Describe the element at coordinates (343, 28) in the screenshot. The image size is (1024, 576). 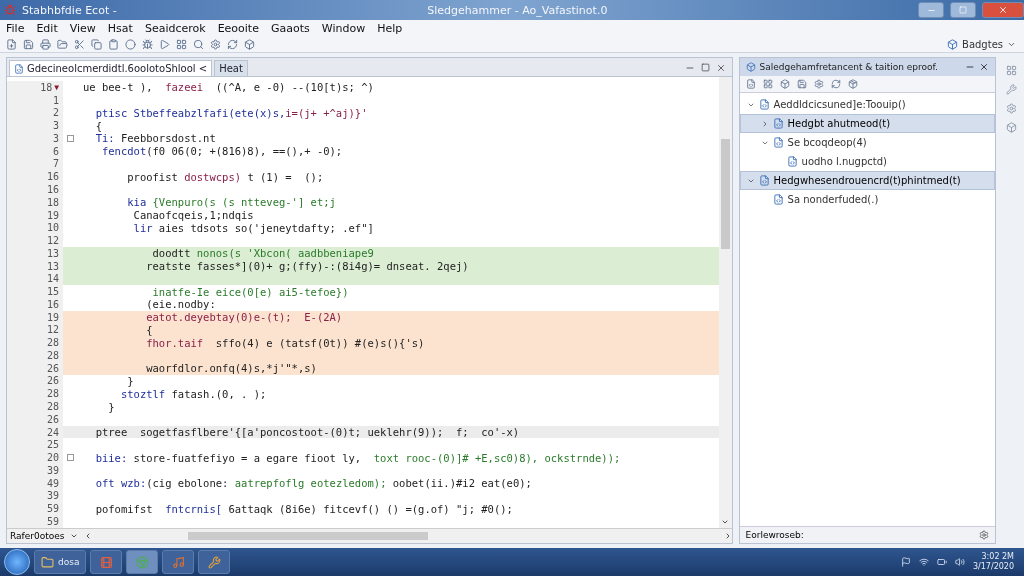
I see `menu-item: Window` at that location.